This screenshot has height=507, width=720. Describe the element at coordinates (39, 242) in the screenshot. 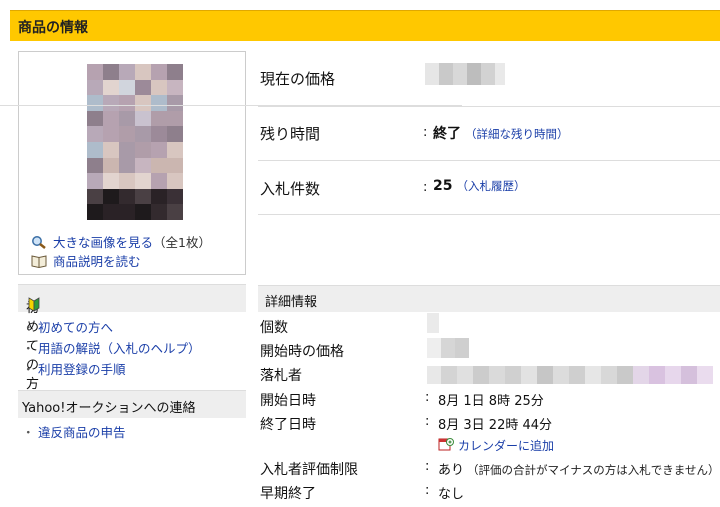

I see `magnifier-icon` at that location.